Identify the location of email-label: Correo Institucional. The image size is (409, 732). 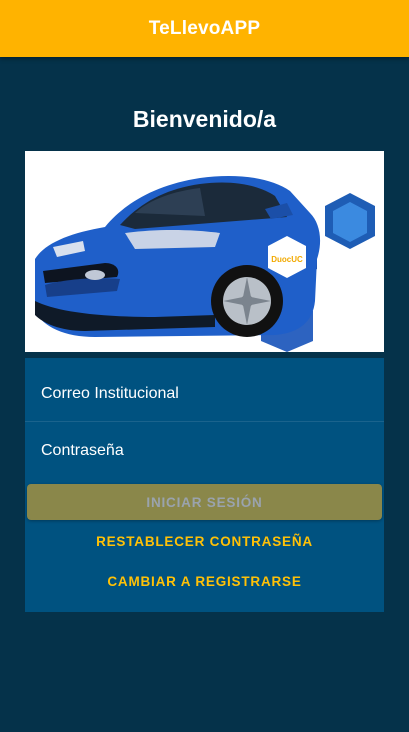
(110, 393).